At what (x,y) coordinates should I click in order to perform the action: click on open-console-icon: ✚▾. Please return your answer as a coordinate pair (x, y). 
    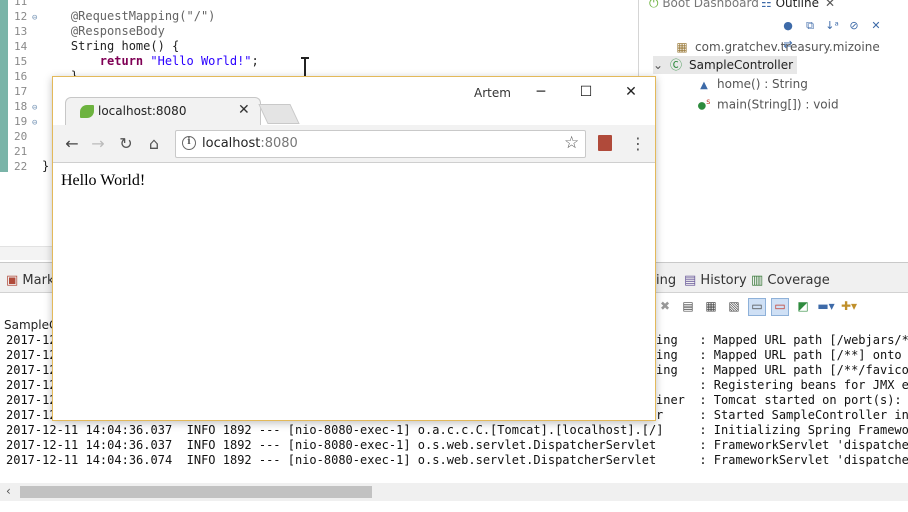
    Looking at the image, I should click on (849, 308).